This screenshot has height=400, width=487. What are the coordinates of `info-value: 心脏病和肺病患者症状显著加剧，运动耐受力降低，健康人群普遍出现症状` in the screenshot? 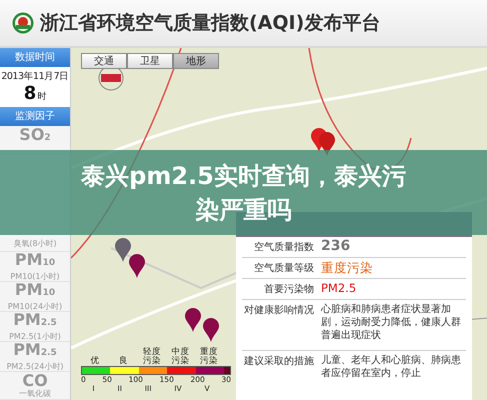 It's located at (392, 325).